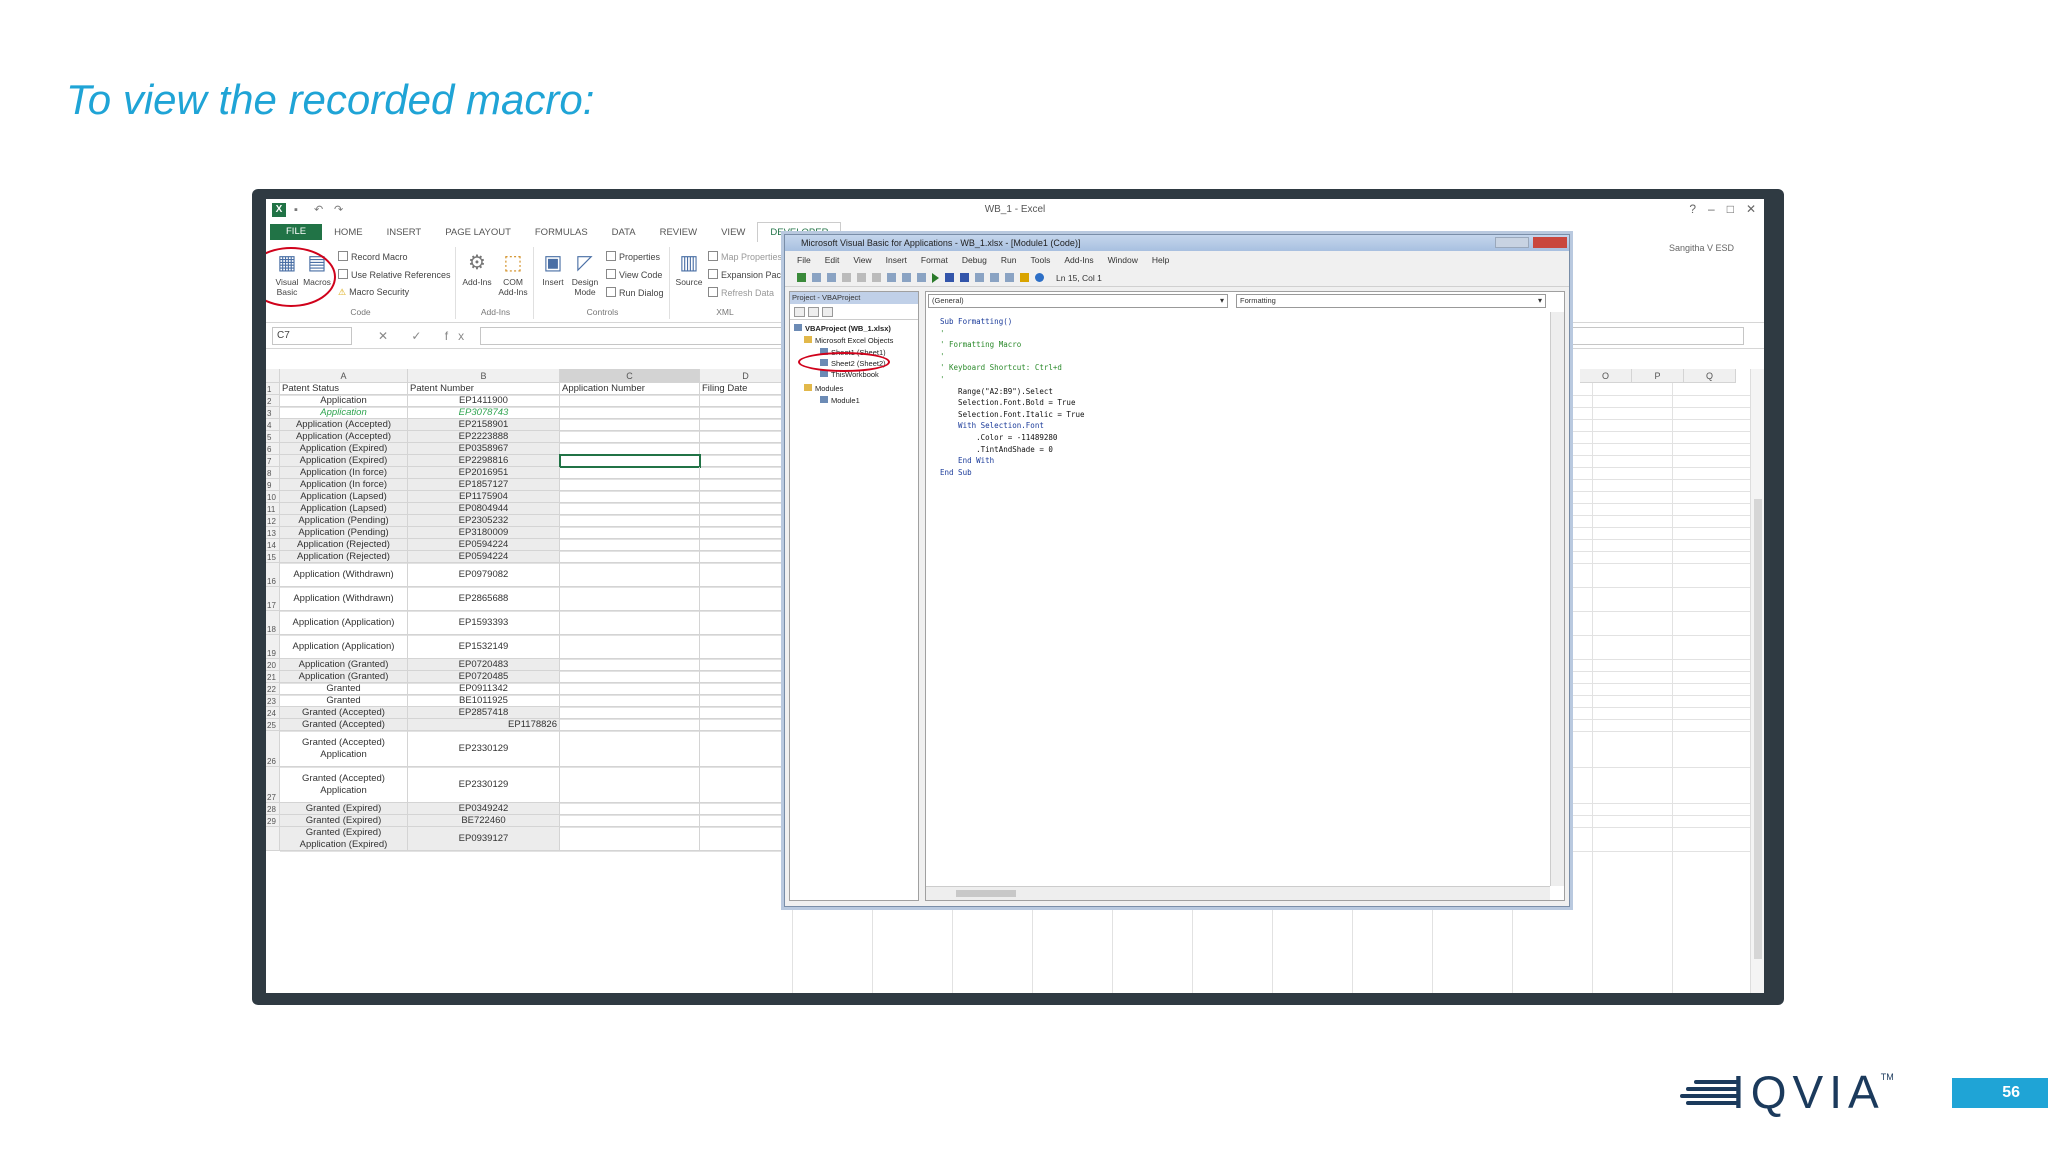  What do you see at coordinates (848, 340) in the screenshot?
I see `tree-excel-objects: Microsoft Excel Objects` at bounding box center [848, 340].